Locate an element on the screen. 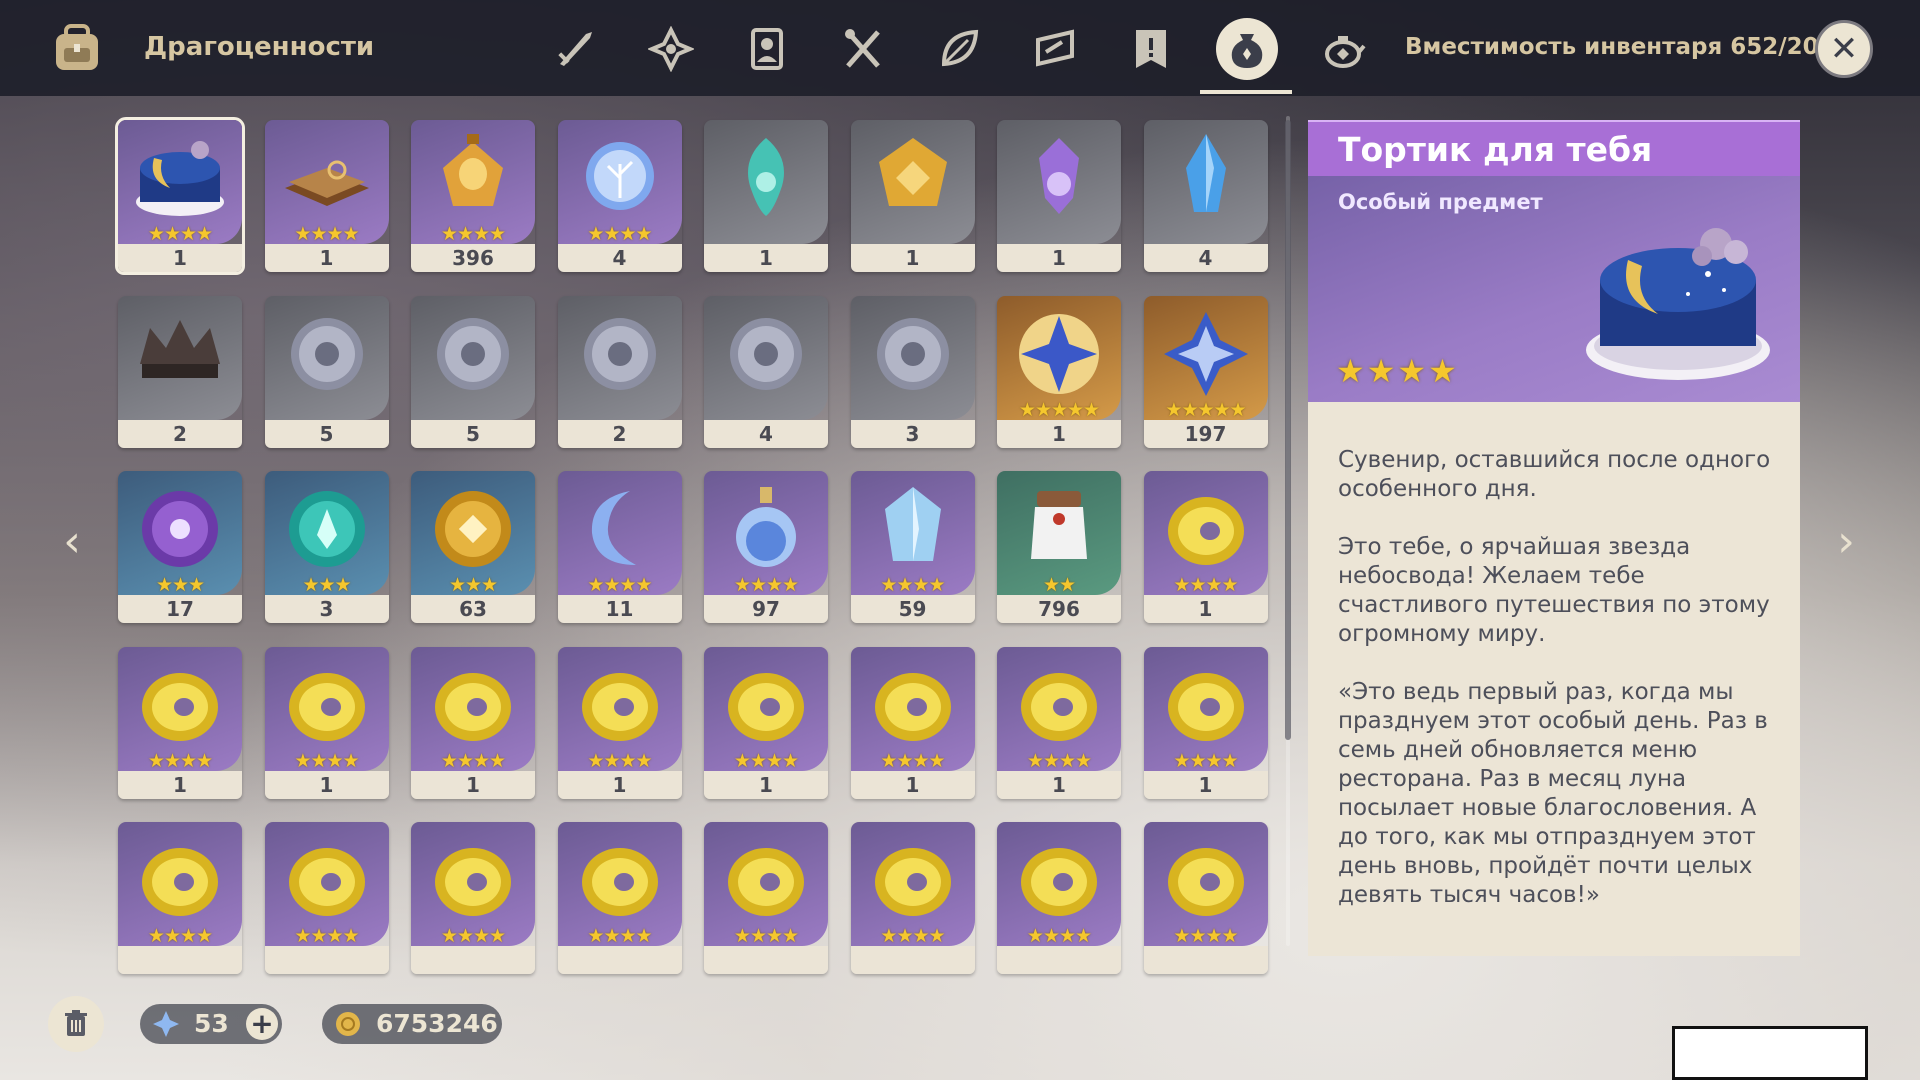  primogem-icon is located at coordinates (166, 1024).